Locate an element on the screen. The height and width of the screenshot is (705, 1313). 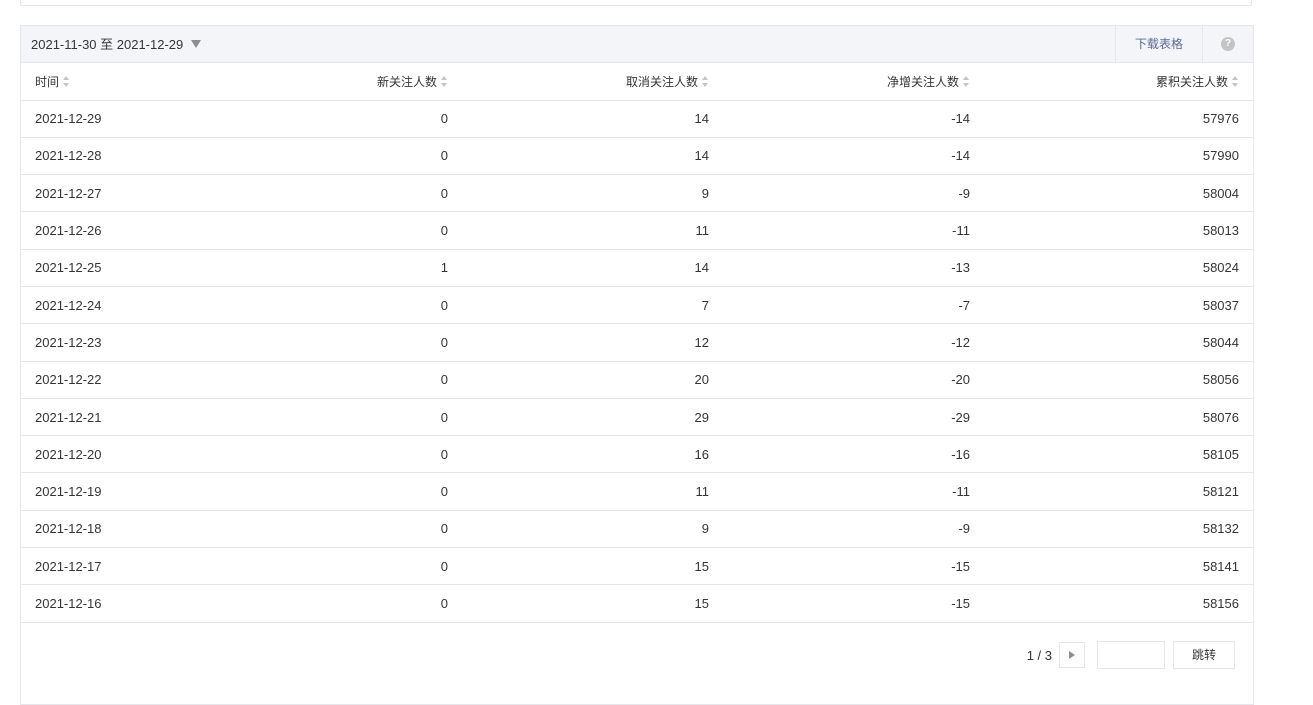
date-range-selector: 2021-11-30 至 2021-12-29 is located at coordinates (116, 44).